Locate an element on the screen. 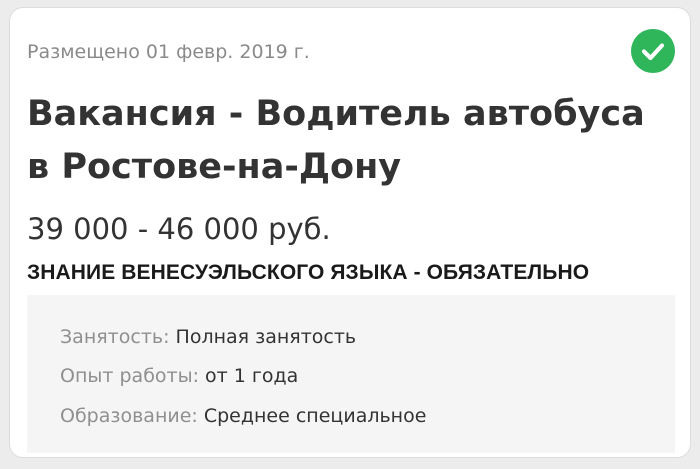  detail-value: от 1 года is located at coordinates (252, 376).